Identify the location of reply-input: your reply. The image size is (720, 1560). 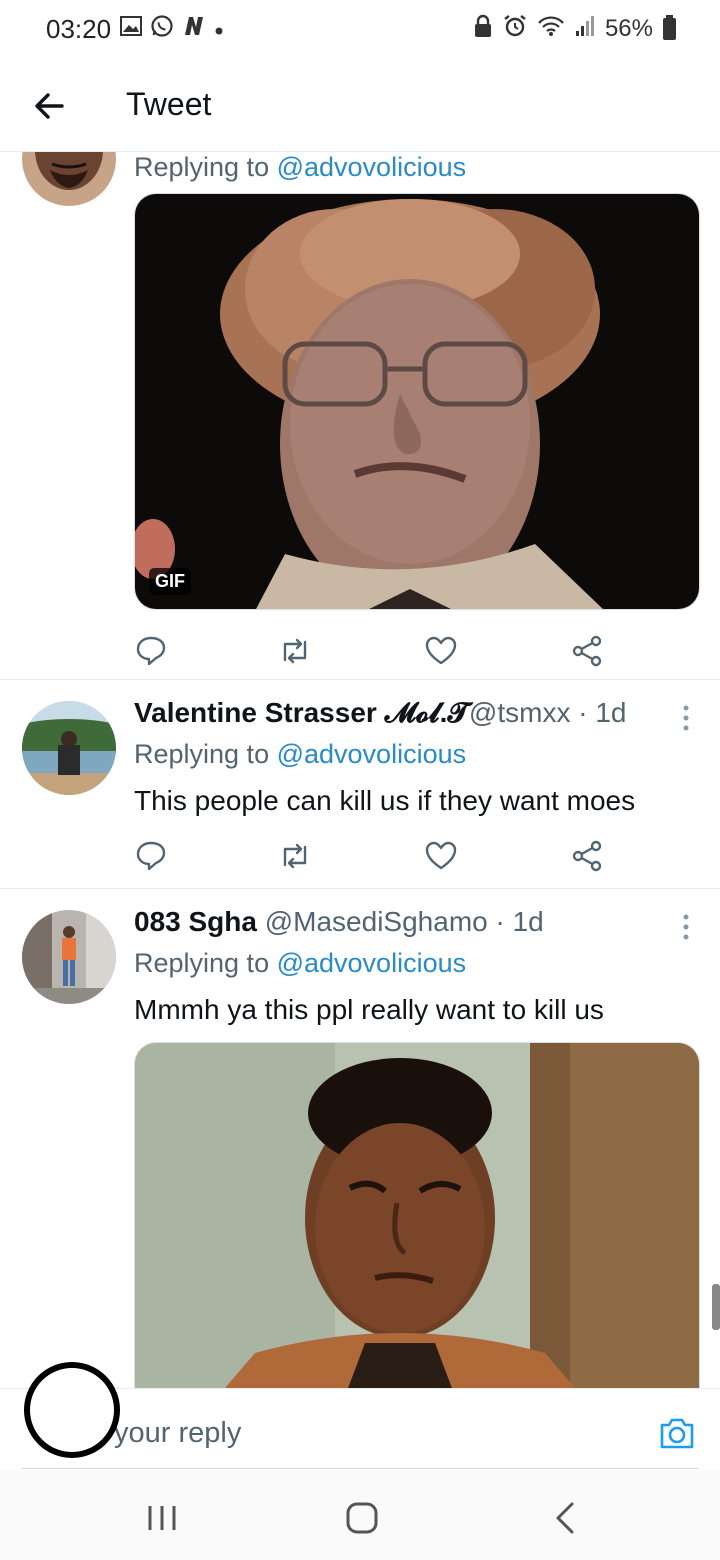
(360, 1429).